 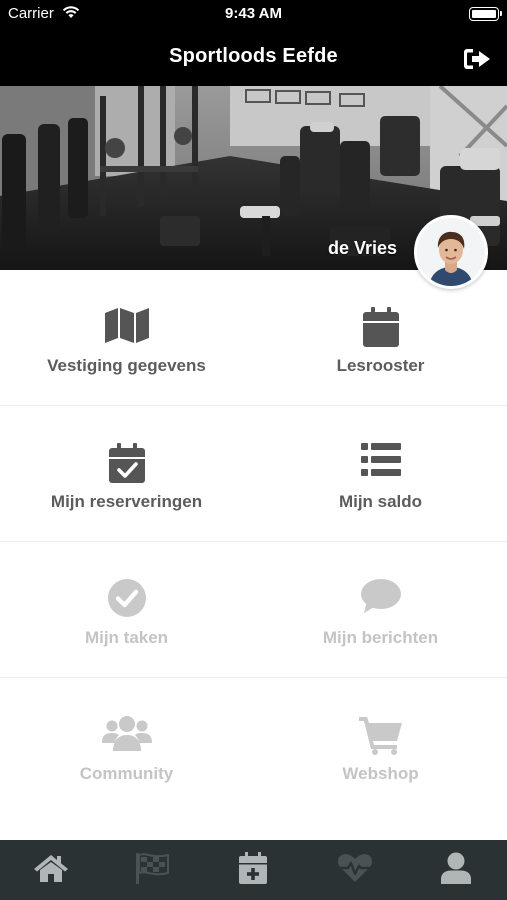 I want to click on menu-item-label: Mijn berichten, so click(x=380, y=637).